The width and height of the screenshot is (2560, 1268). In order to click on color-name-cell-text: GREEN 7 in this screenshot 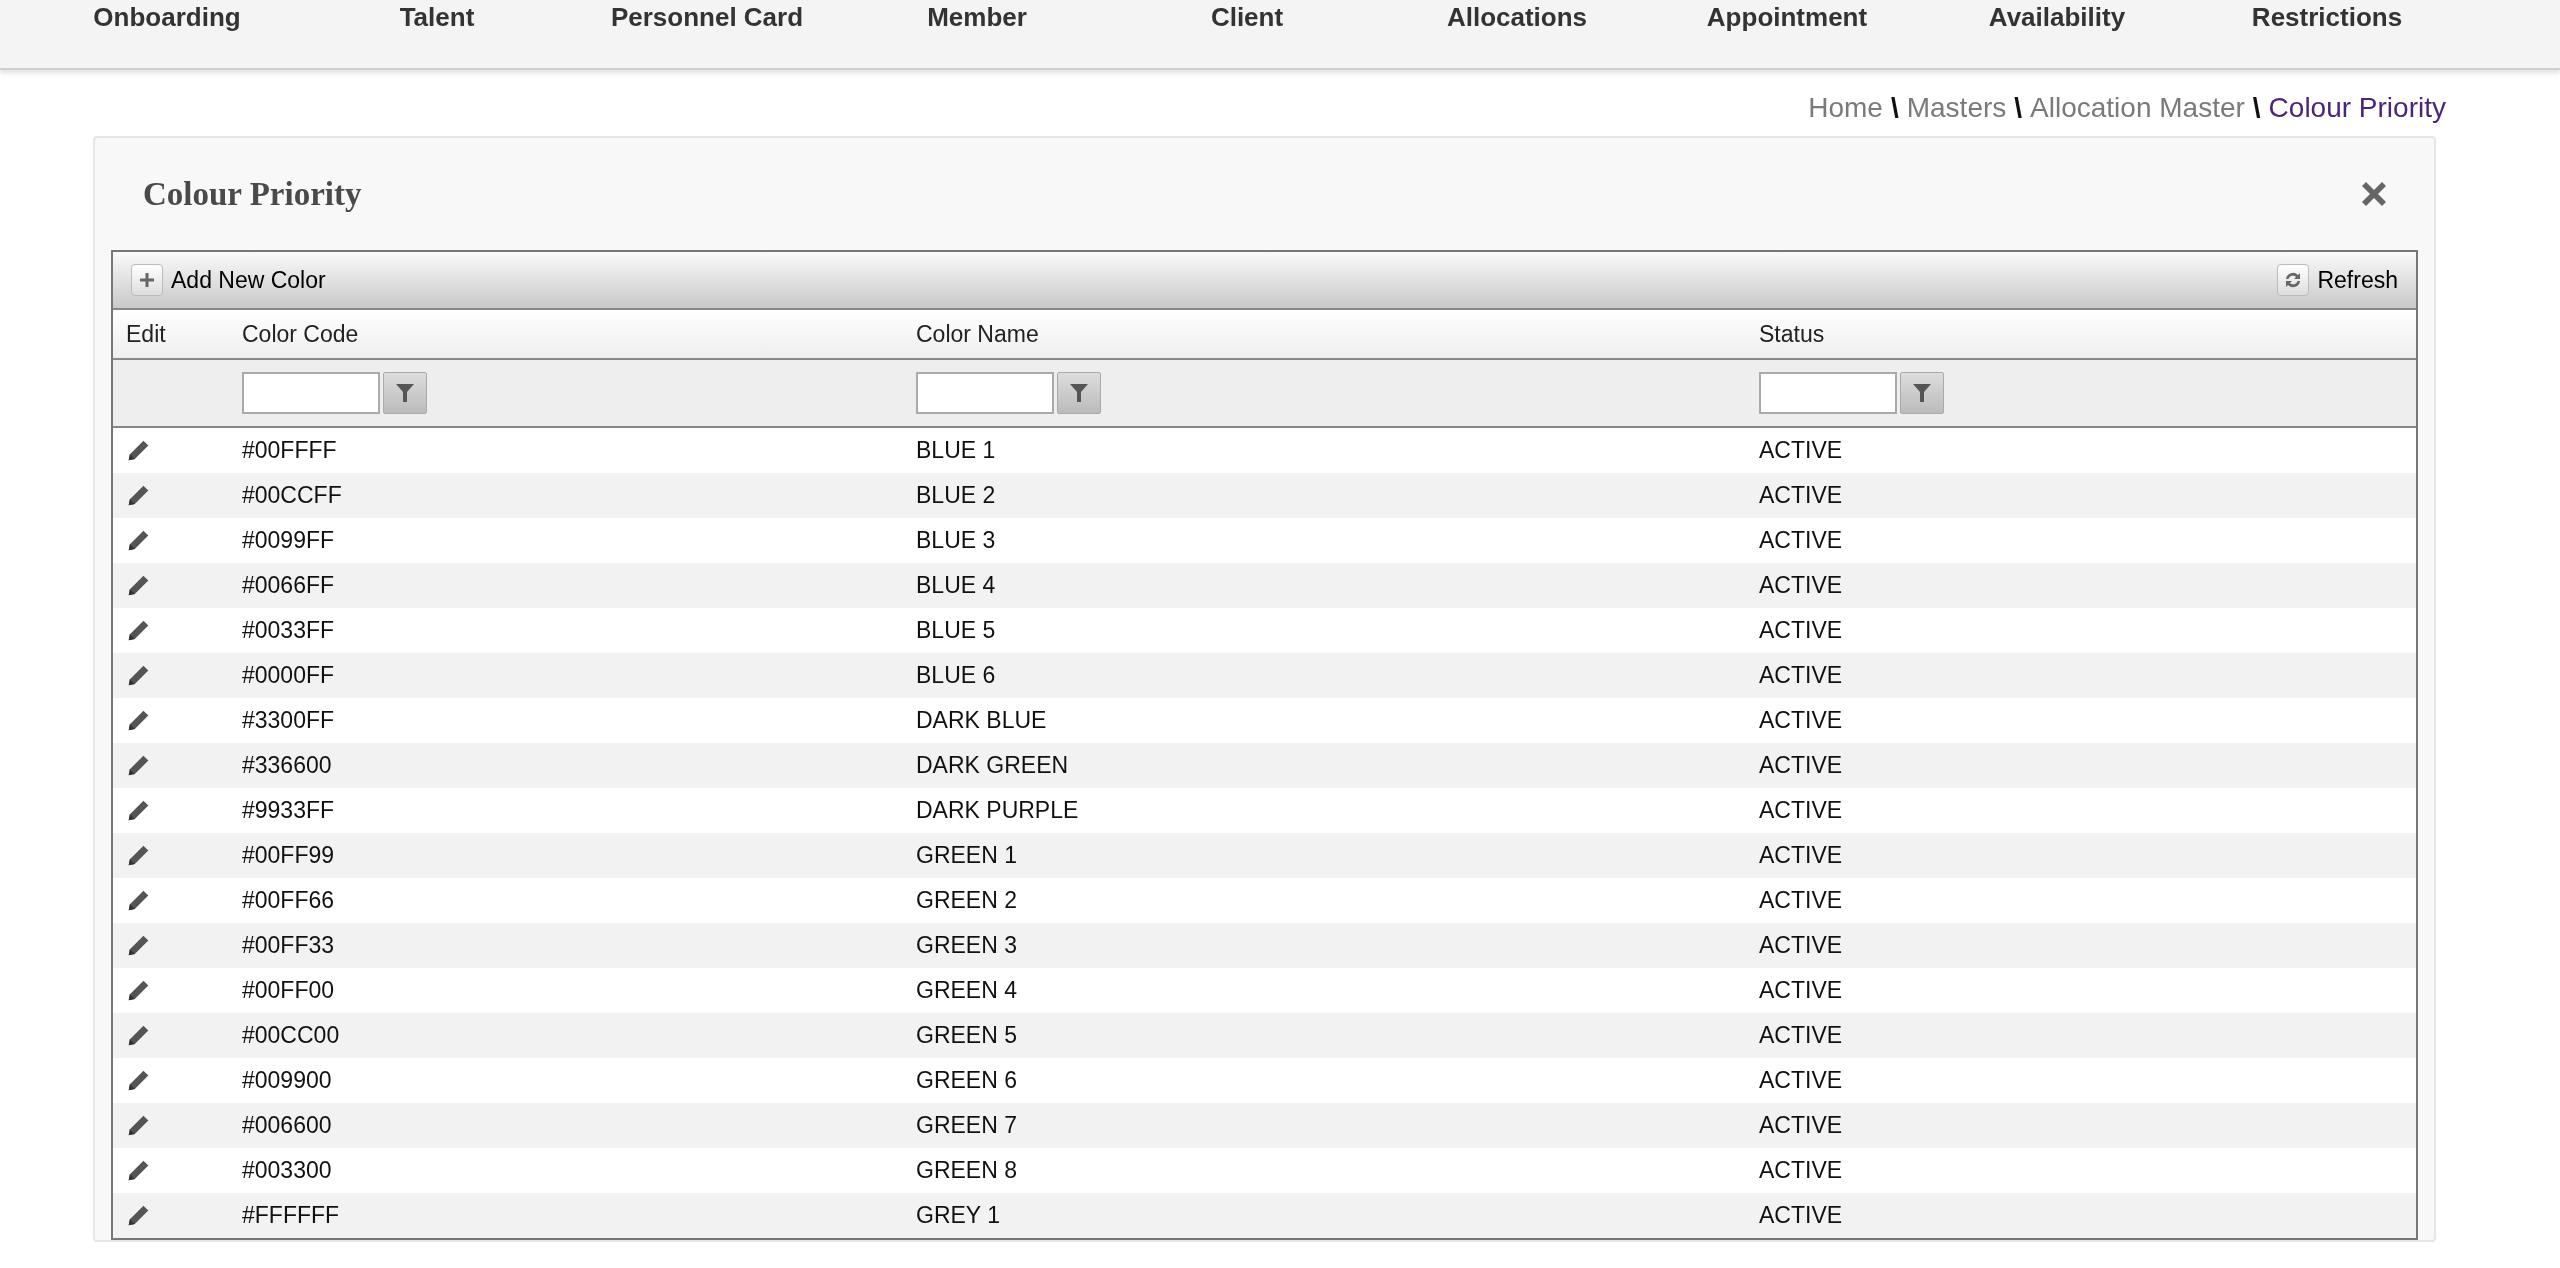, I will do `click(966, 1125)`.